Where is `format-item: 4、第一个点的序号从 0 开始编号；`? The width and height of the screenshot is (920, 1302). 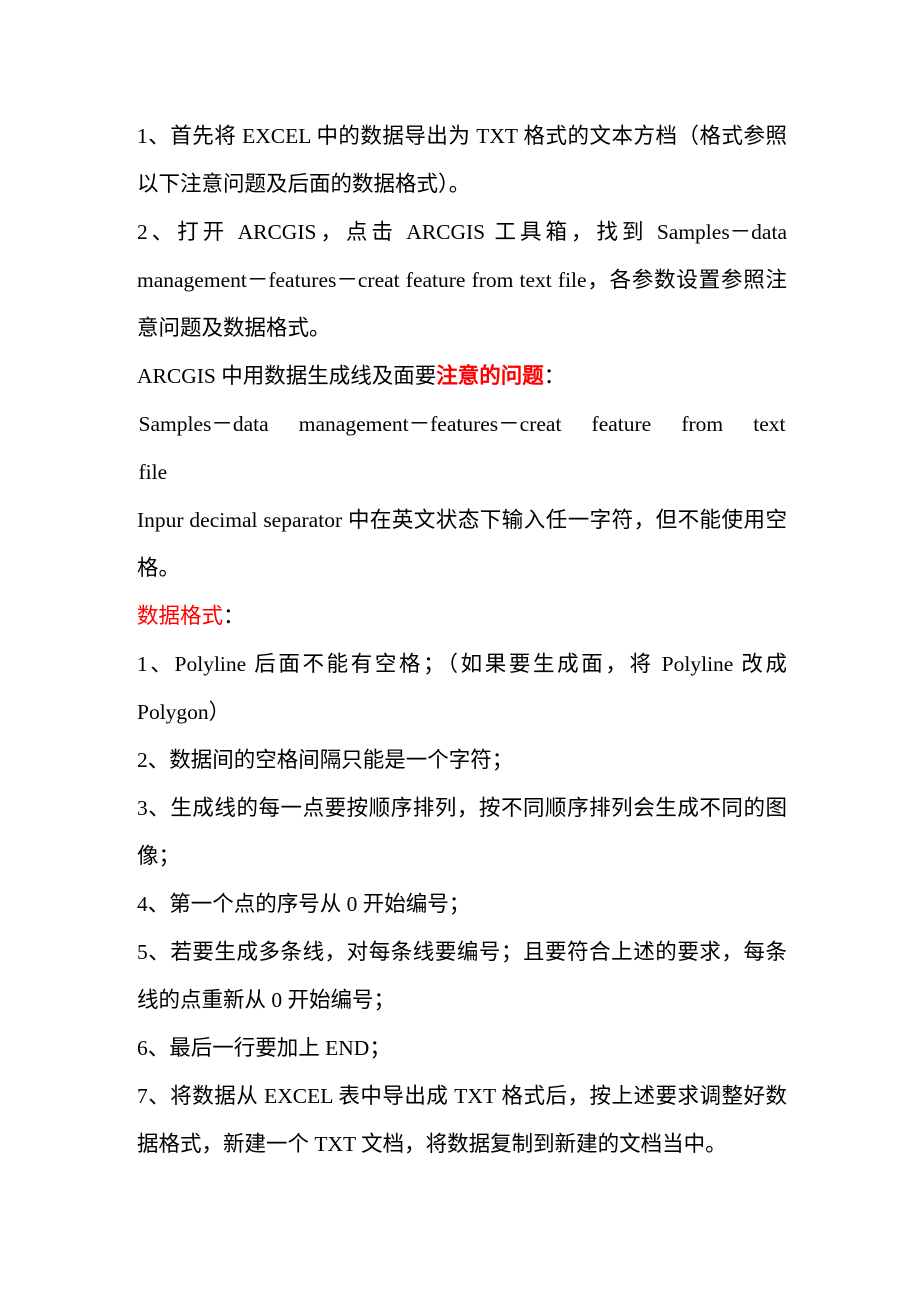 format-item: 4、第一个点的序号从 0 开始编号； is located at coordinates (462, 904).